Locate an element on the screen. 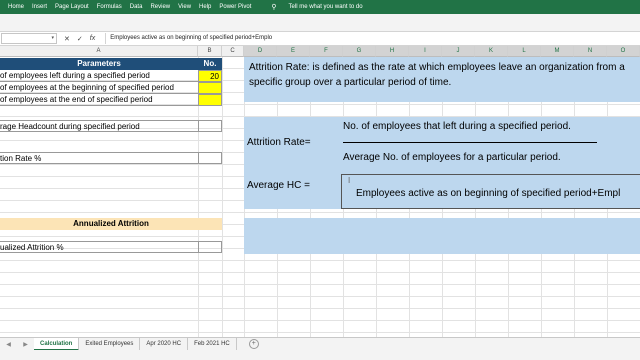 This screenshot has width=640, height=360. tab-view: View is located at coordinates (184, 7).